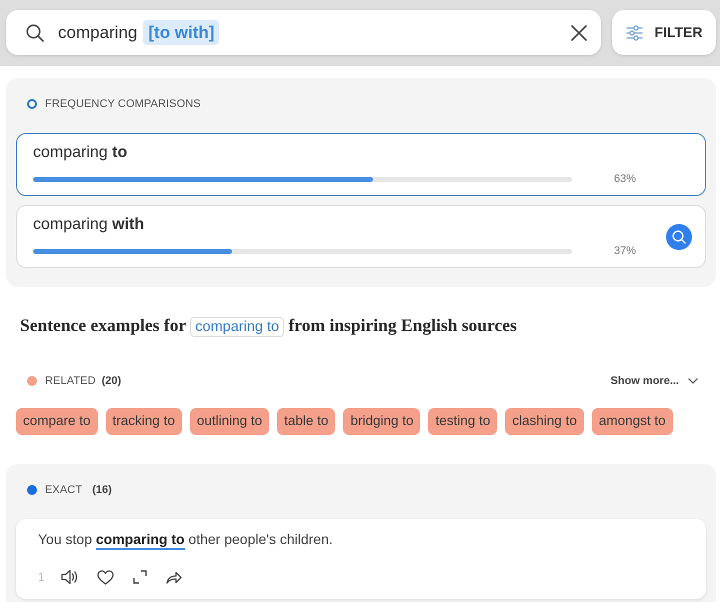 This screenshot has height=602, width=720. I want to click on related-tag: testing to, so click(463, 421).